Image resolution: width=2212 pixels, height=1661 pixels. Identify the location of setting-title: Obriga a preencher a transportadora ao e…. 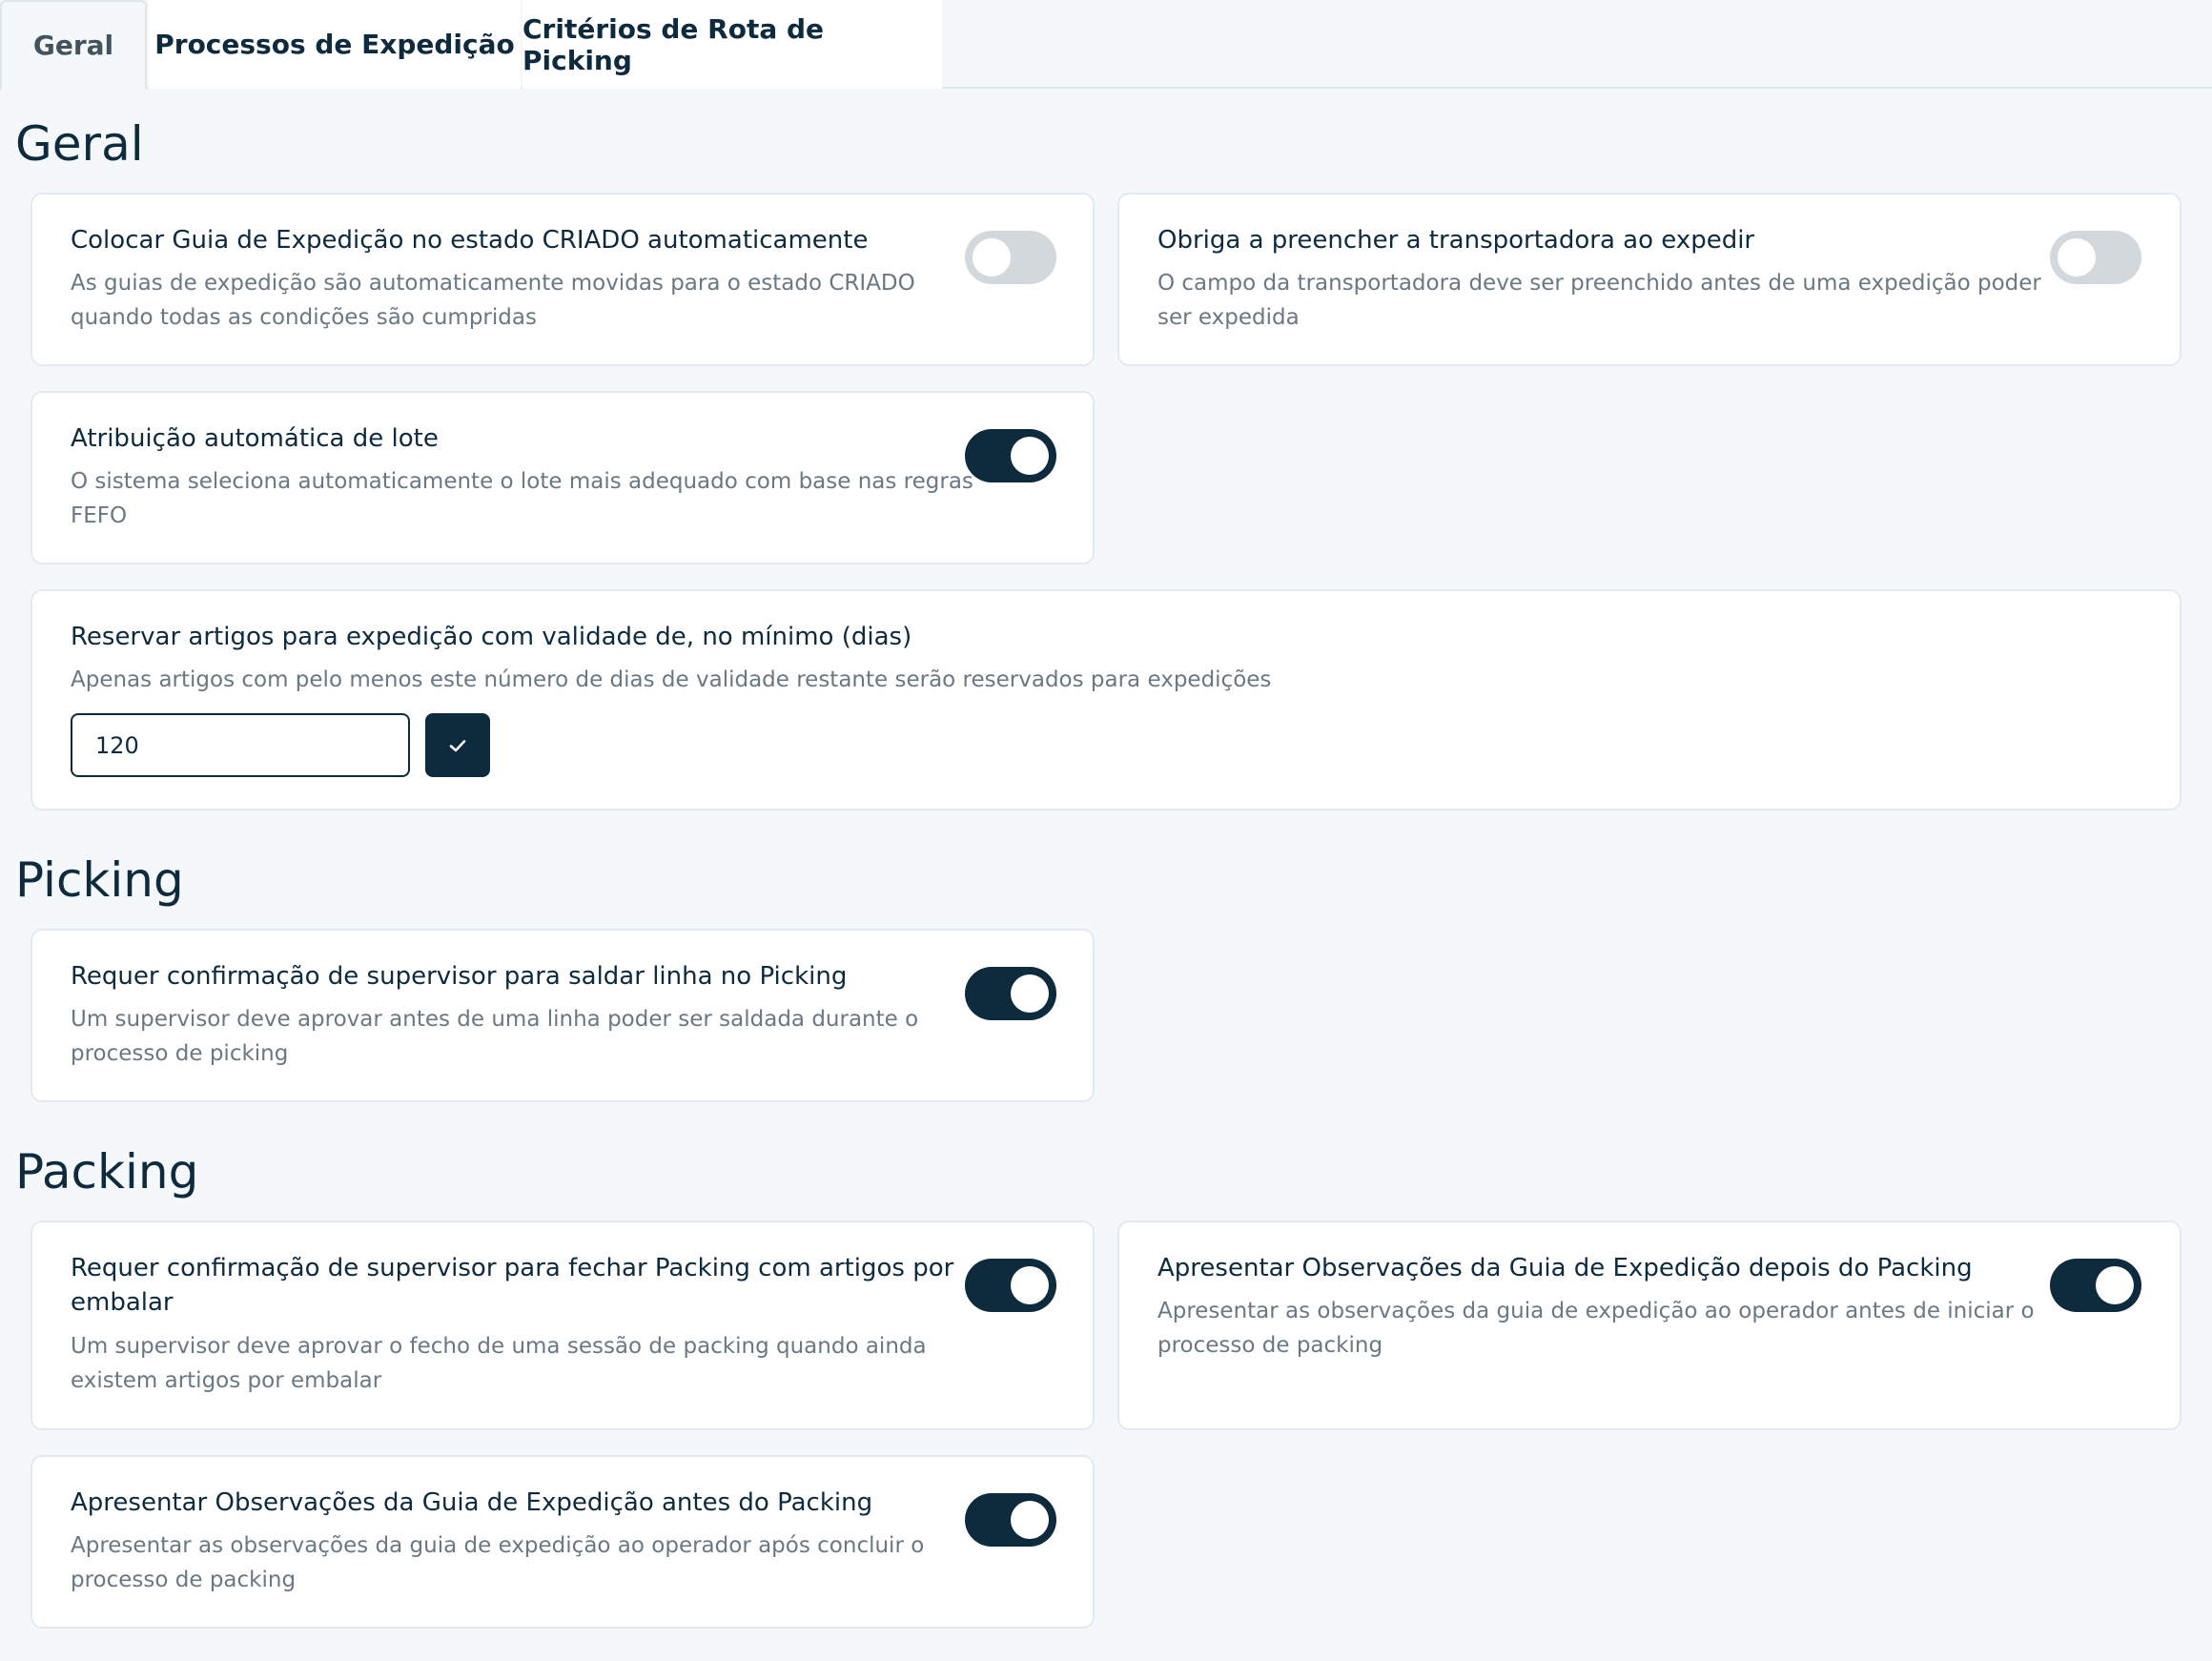
(1456, 241).